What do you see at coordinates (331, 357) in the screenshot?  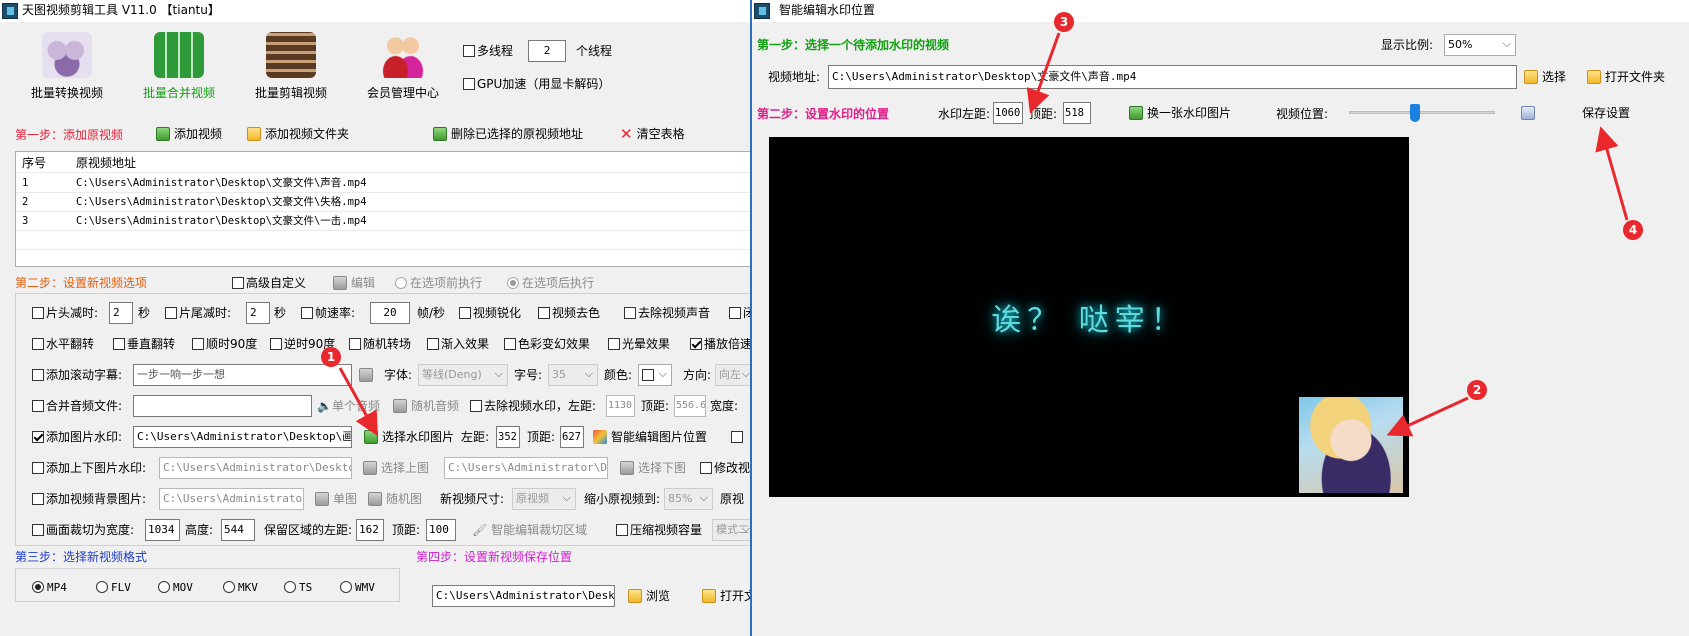 I see `marker-1: 1` at bounding box center [331, 357].